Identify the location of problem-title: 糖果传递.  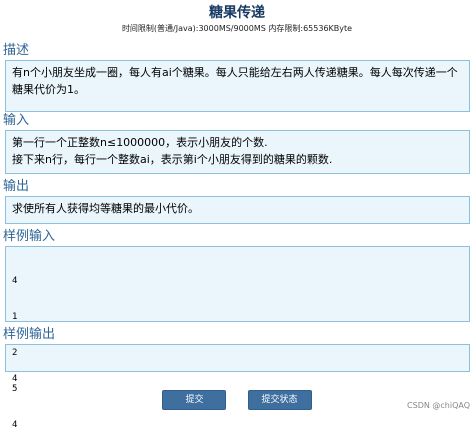
(237, 13).